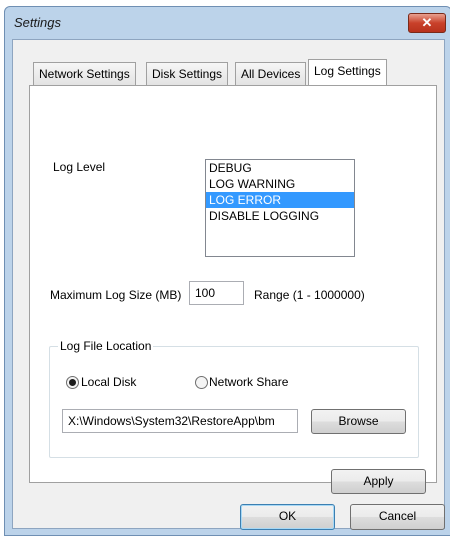  What do you see at coordinates (397, 517) in the screenshot?
I see `cancel-button: Cancel` at bounding box center [397, 517].